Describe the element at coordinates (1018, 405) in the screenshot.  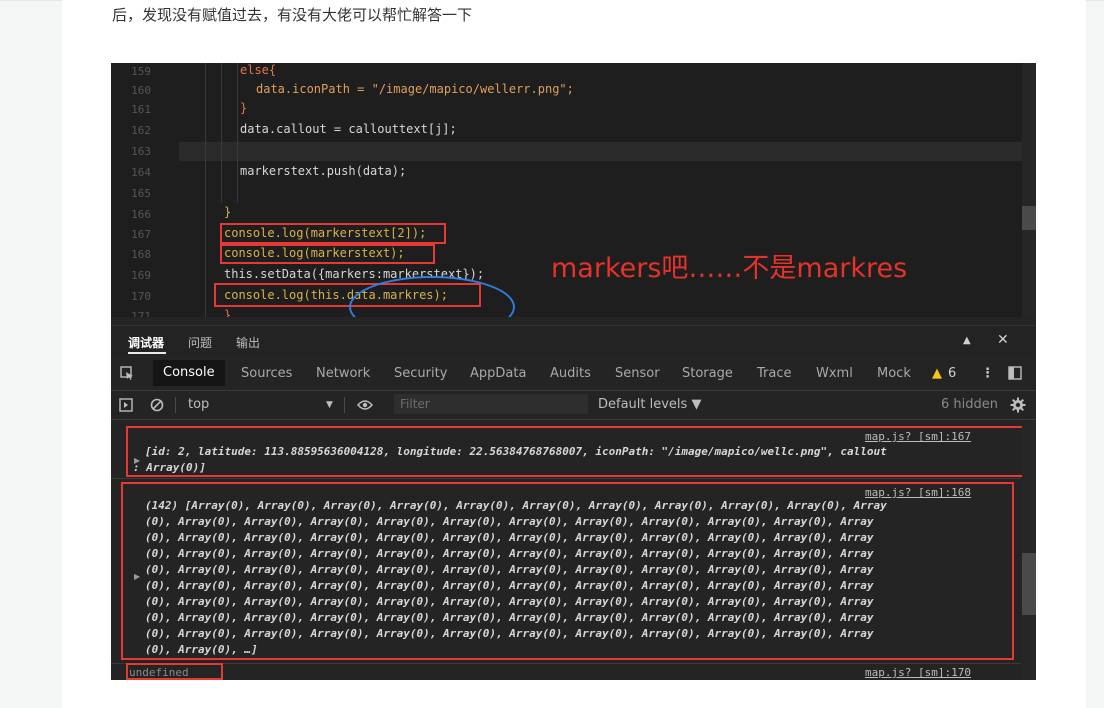
I see `settings-gear-icon` at that location.